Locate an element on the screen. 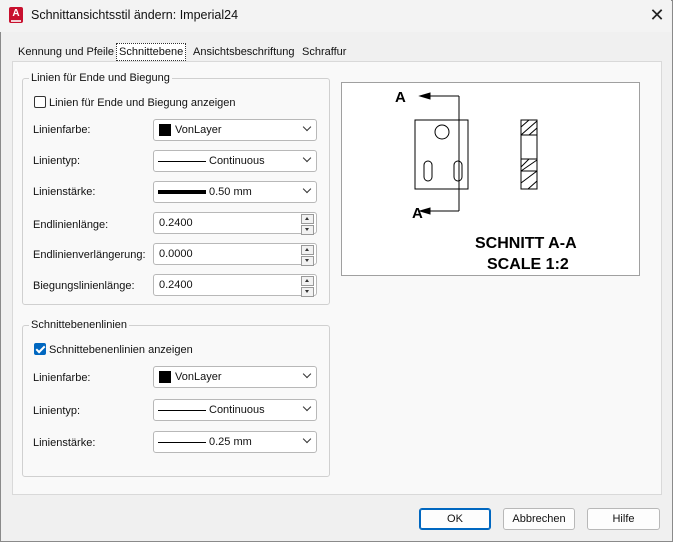  end-line-overshoot-input: 0.0000 is located at coordinates (235, 254).